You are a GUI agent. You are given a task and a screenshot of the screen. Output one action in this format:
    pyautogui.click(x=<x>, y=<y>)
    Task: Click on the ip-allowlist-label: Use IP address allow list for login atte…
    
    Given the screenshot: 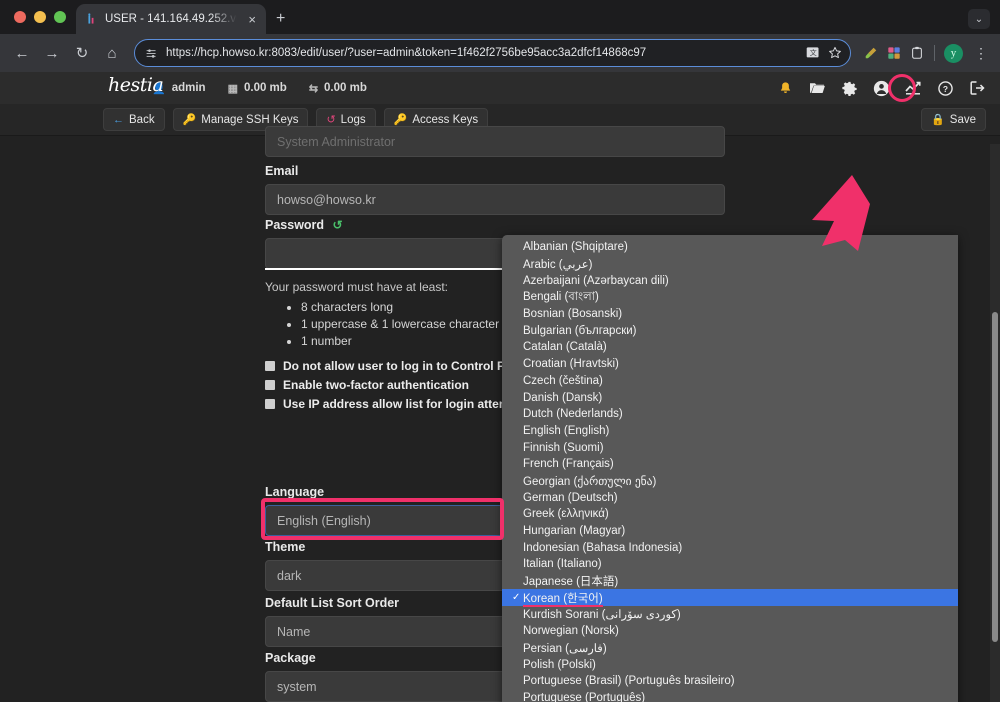 What is the action you would take?
    pyautogui.click(x=405, y=403)
    